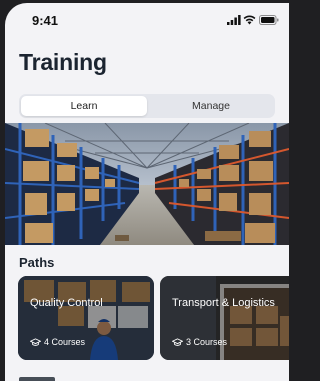 Image resolution: width=320 pixels, height=381 pixels. I want to click on path-card-transport-logistics: Transport & Logistics 3 Courses, so click(224, 318).